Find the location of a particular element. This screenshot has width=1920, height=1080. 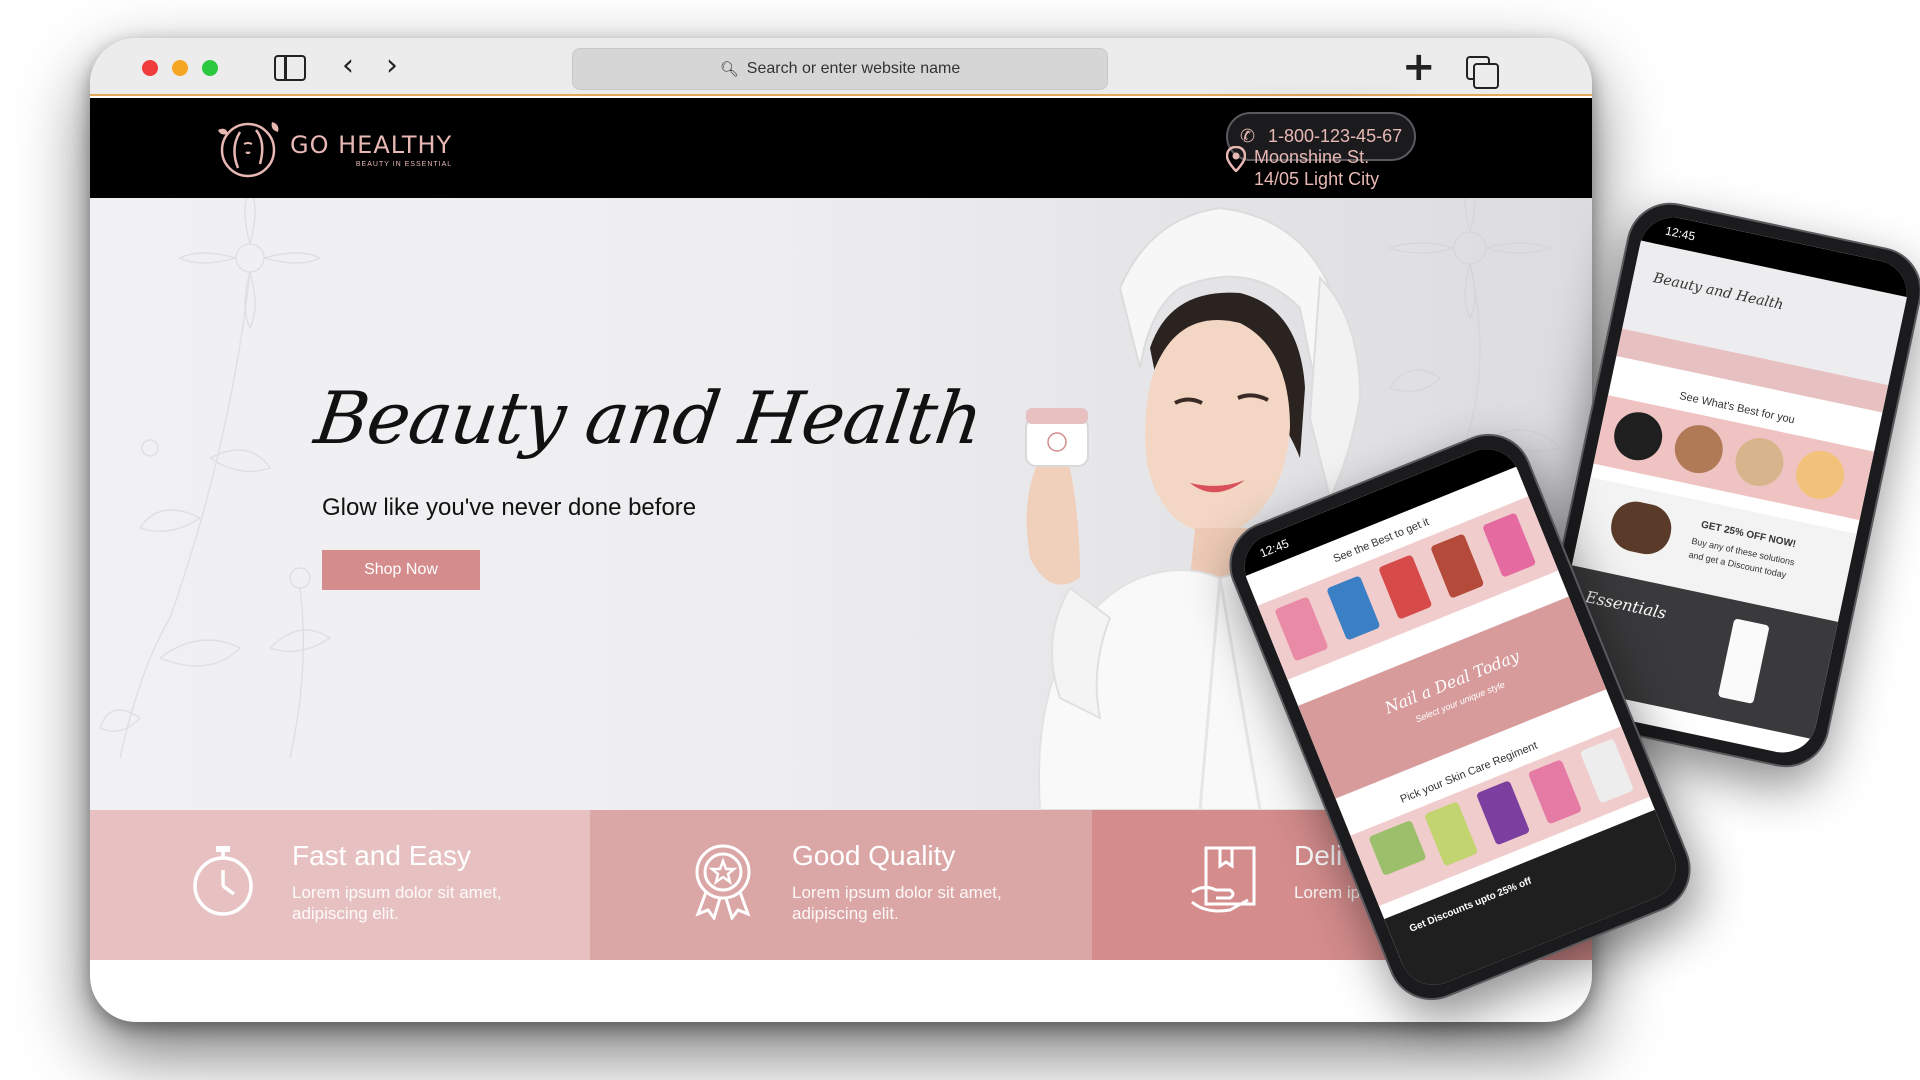

phone-number: 1-800-123-45-67 is located at coordinates (1335, 136).